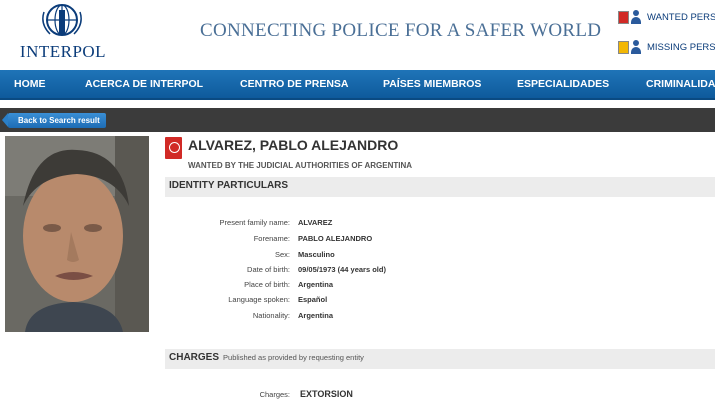 This screenshot has height=402, width=715. I want to click on field-label-sex: Sex:, so click(282, 254).